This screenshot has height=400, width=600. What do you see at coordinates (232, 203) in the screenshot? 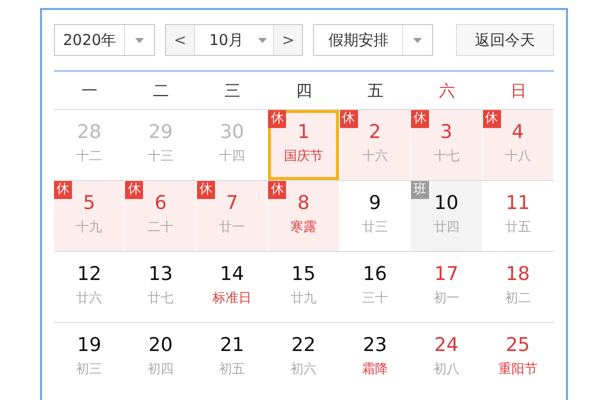
I see `day-number: 7` at bounding box center [232, 203].